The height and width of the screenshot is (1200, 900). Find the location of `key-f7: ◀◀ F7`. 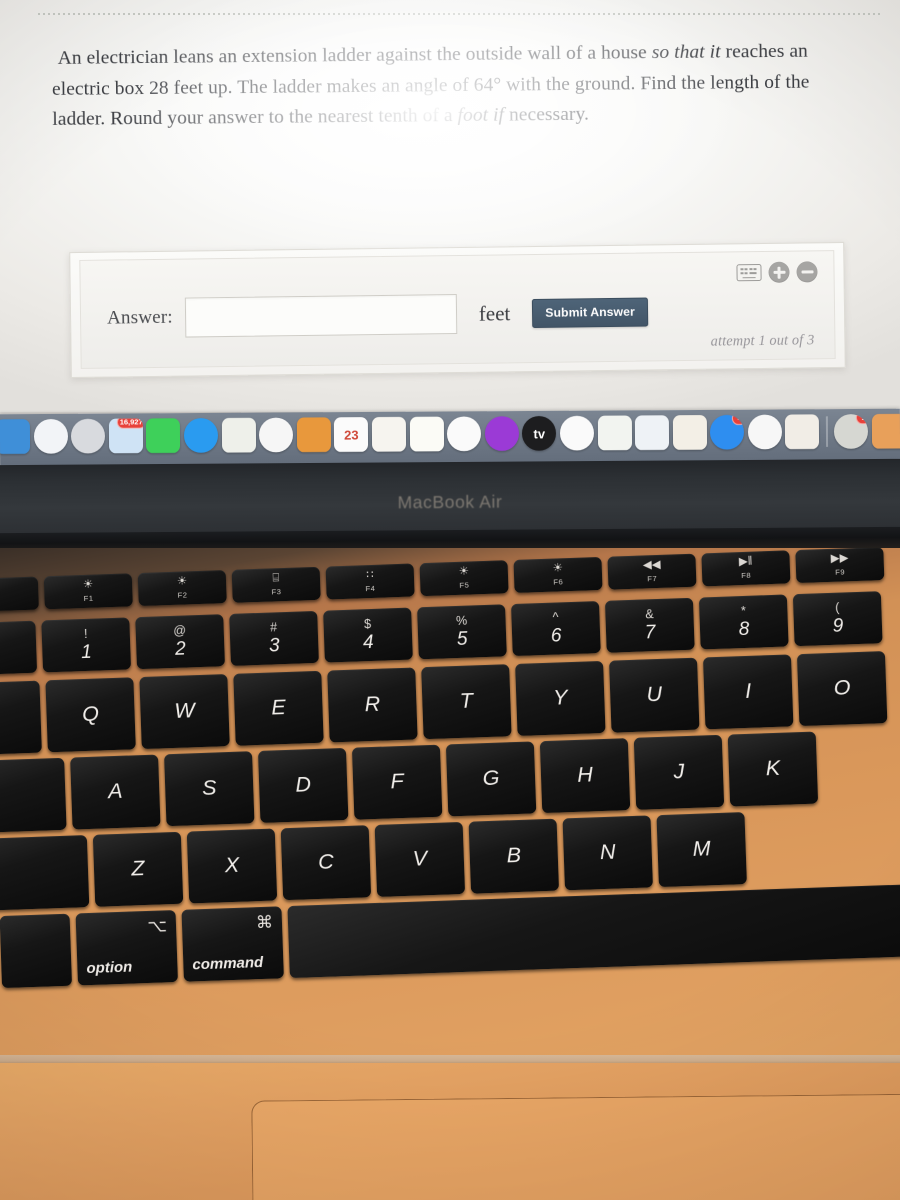

key-f7: ◀◀ F7 is located at coordinates (652, 571).